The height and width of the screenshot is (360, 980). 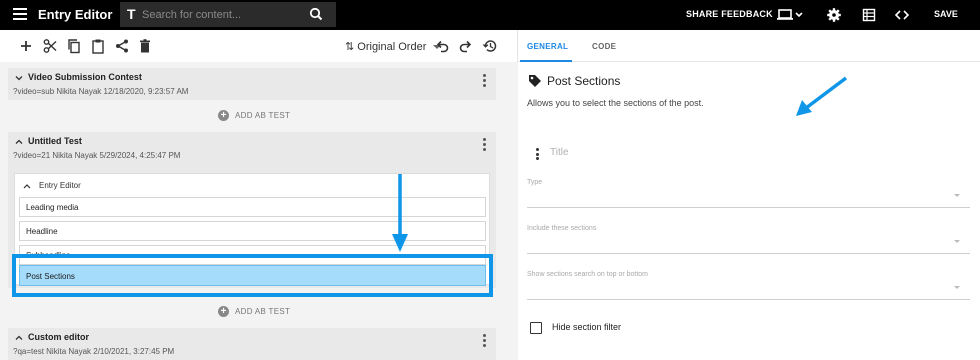 I want to click on share-button, so click(x=122, y=46).